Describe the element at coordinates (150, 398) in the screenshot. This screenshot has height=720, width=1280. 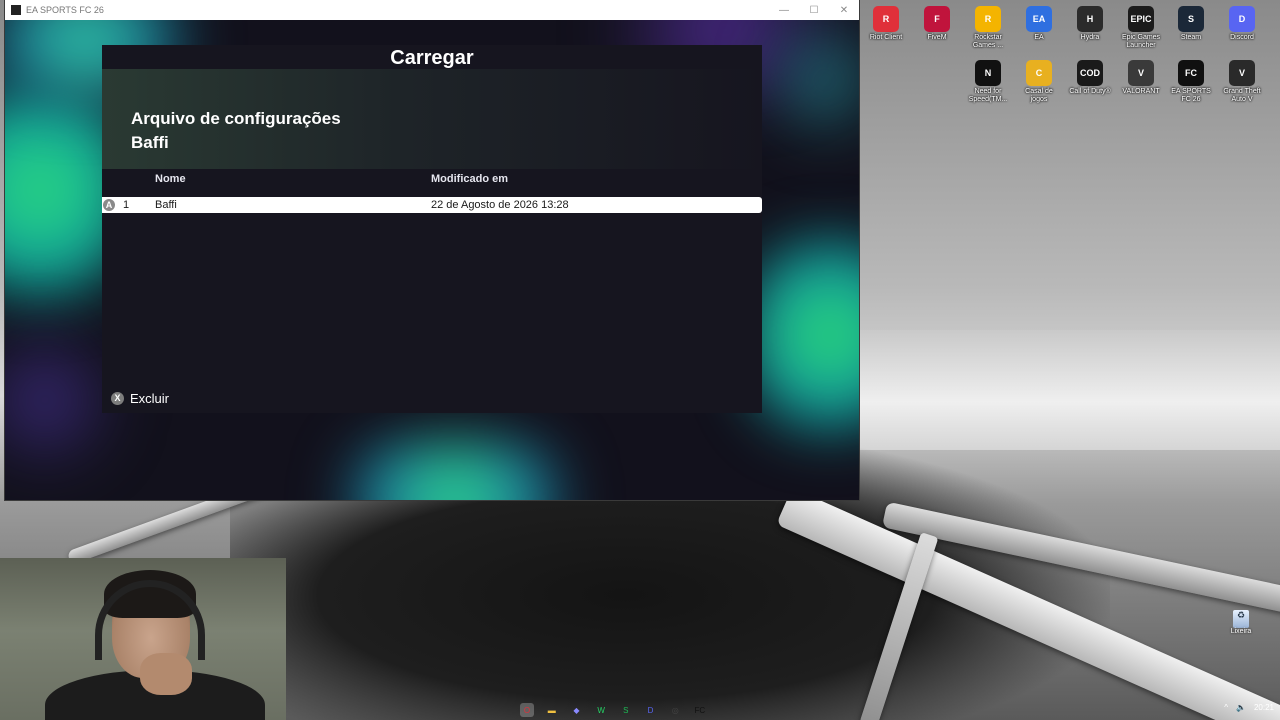
I see `delete-label: Excluir` at that location.